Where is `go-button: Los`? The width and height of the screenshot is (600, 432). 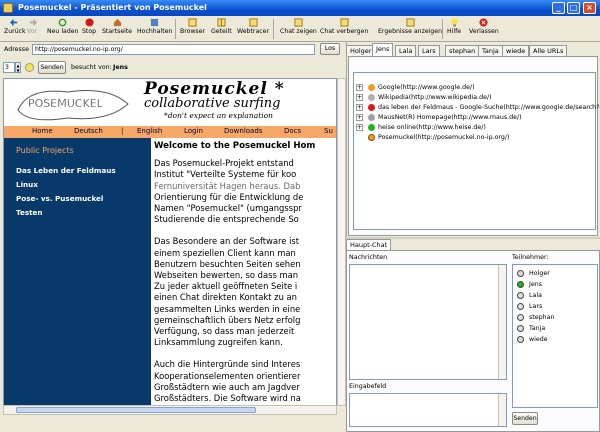 go-button: Los is located at coordinates (330, 49).